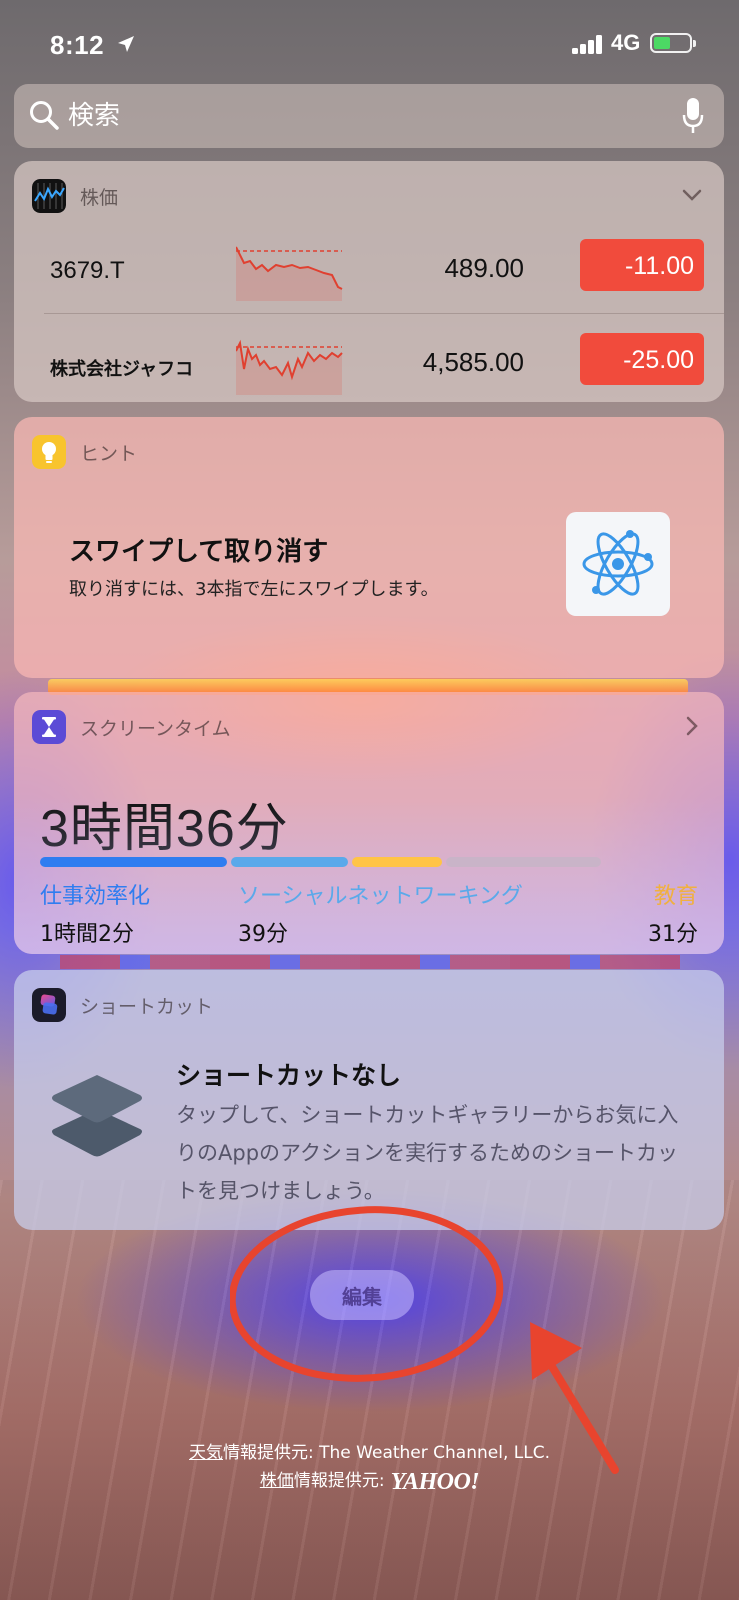  What do you see at coordinates (380, 896) in the screenshot?
I see `category-name: ソーシャルネットワーキング` at bounding box center [380, 896].